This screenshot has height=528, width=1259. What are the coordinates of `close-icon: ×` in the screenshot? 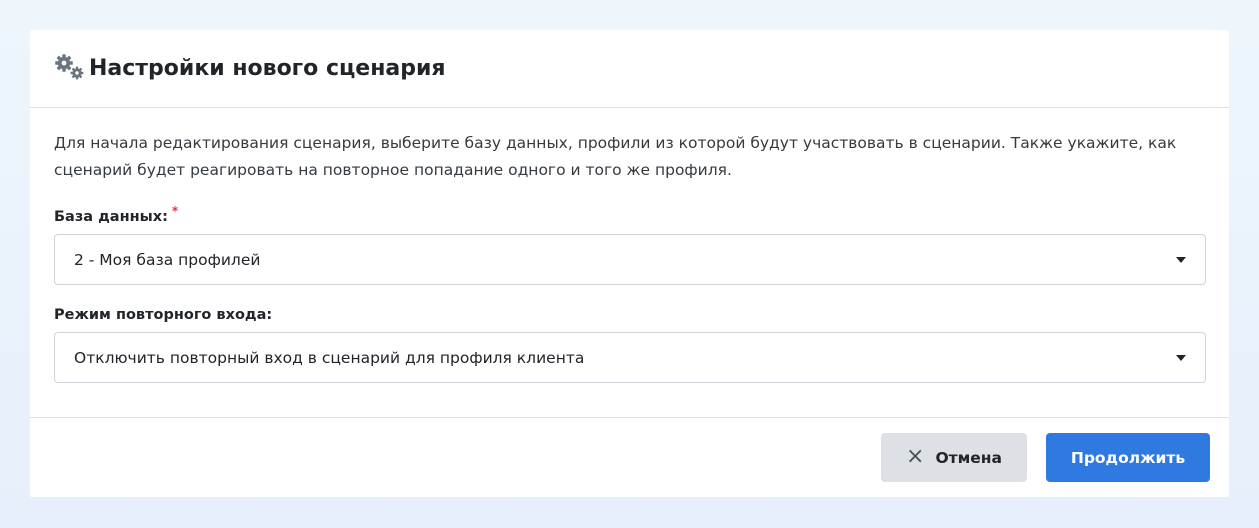 It's located at (915, 456).